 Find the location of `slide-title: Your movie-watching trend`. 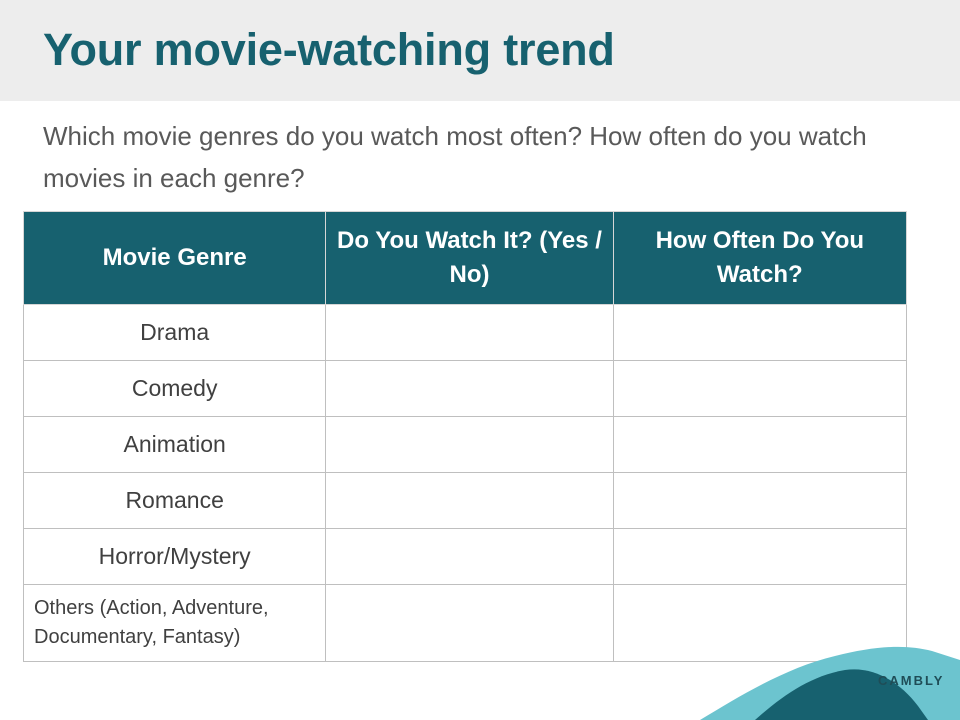

slide-title: Your movie-watching trend is located at coordinates (329, 49).